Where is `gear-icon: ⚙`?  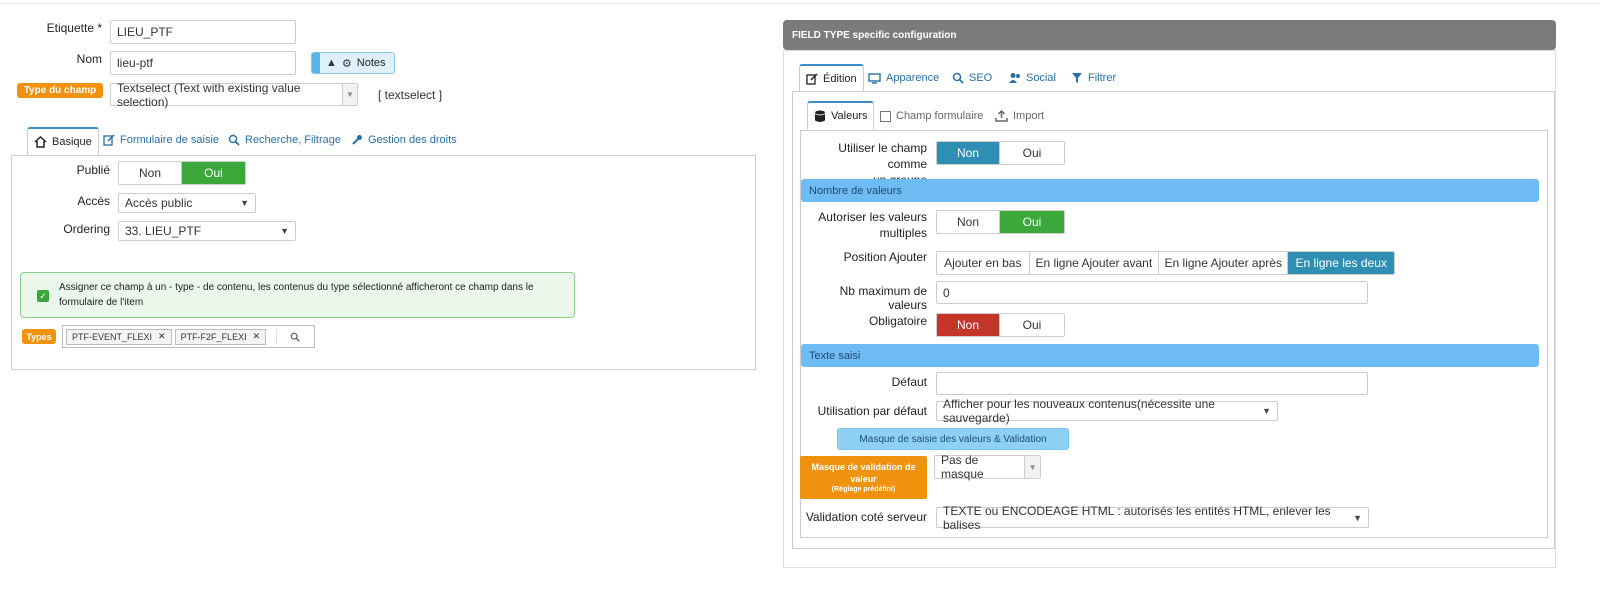
gear-icon: ⚙ is located at coordinates (346, 63).